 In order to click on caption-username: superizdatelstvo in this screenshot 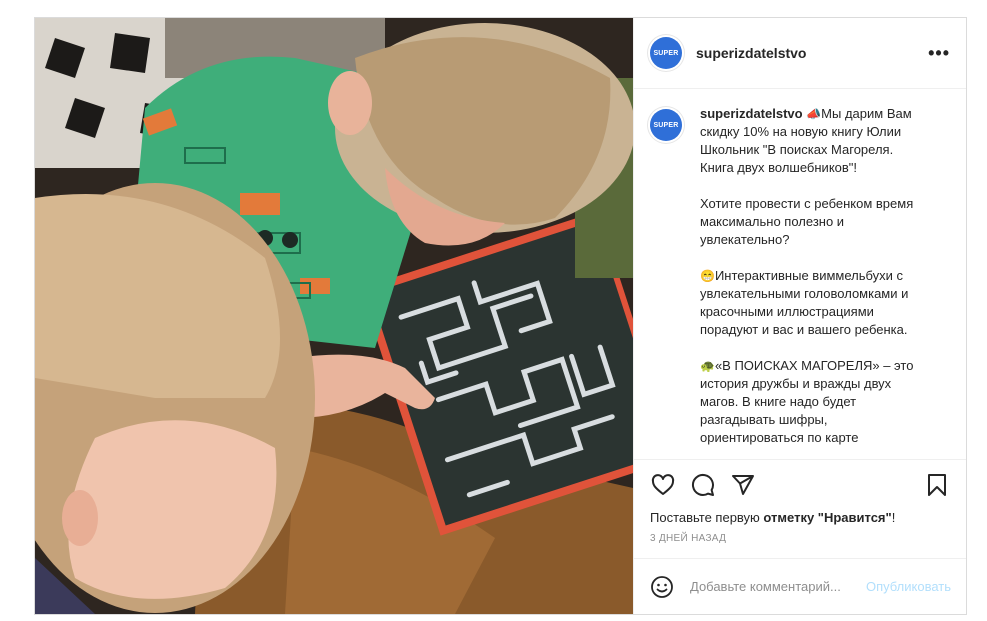, I will do `click(751, 113)`.